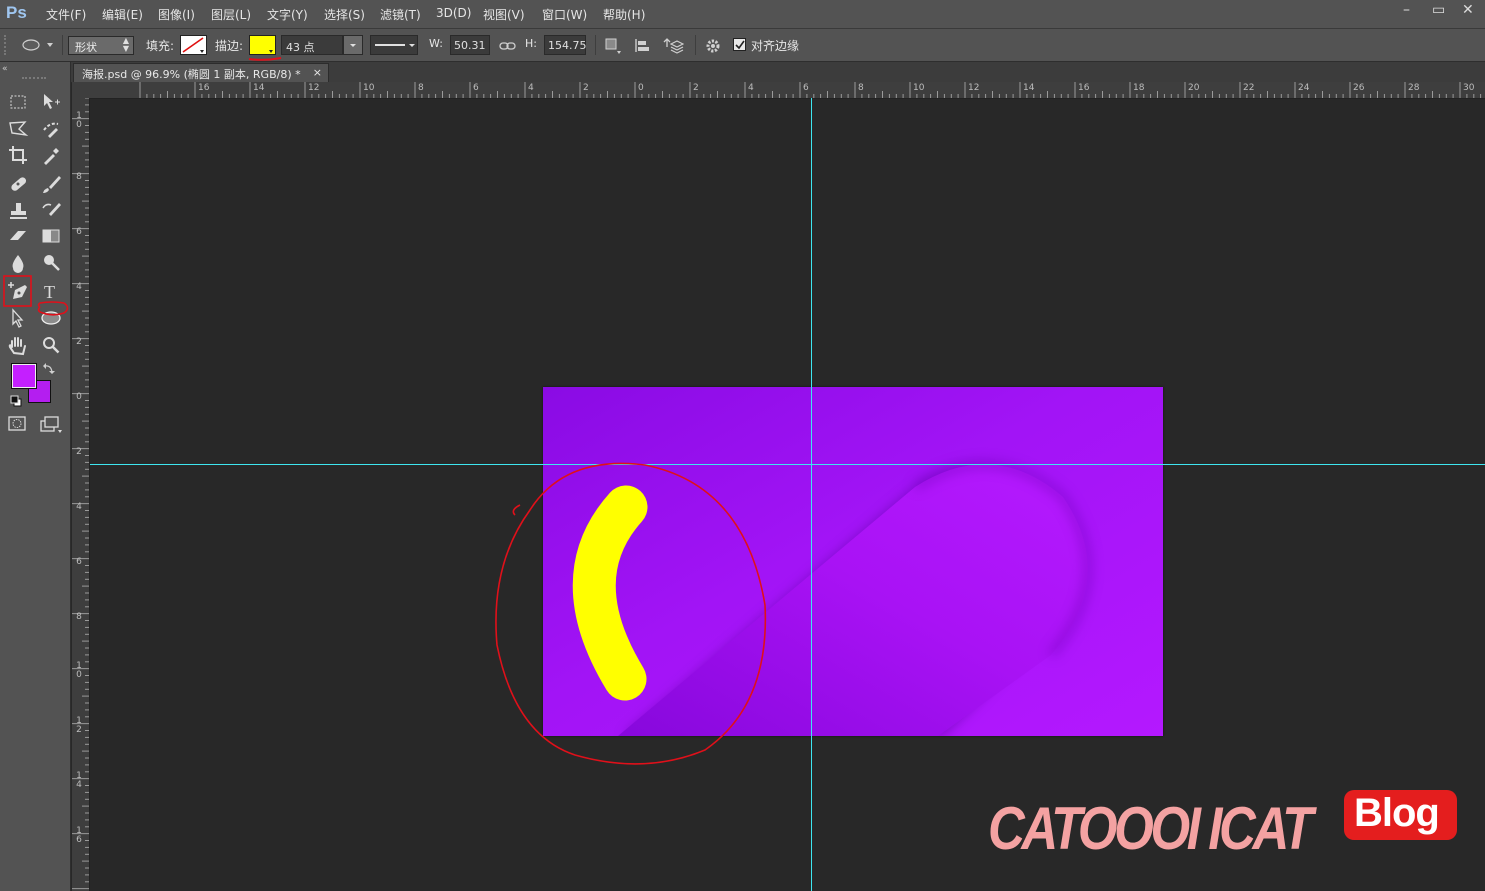 The width and height of the screenshot is (1485, 891). Describe the element at coordinates (79, 177) in the screenshot. I see `ruler-label-vertical: 8` at that location.